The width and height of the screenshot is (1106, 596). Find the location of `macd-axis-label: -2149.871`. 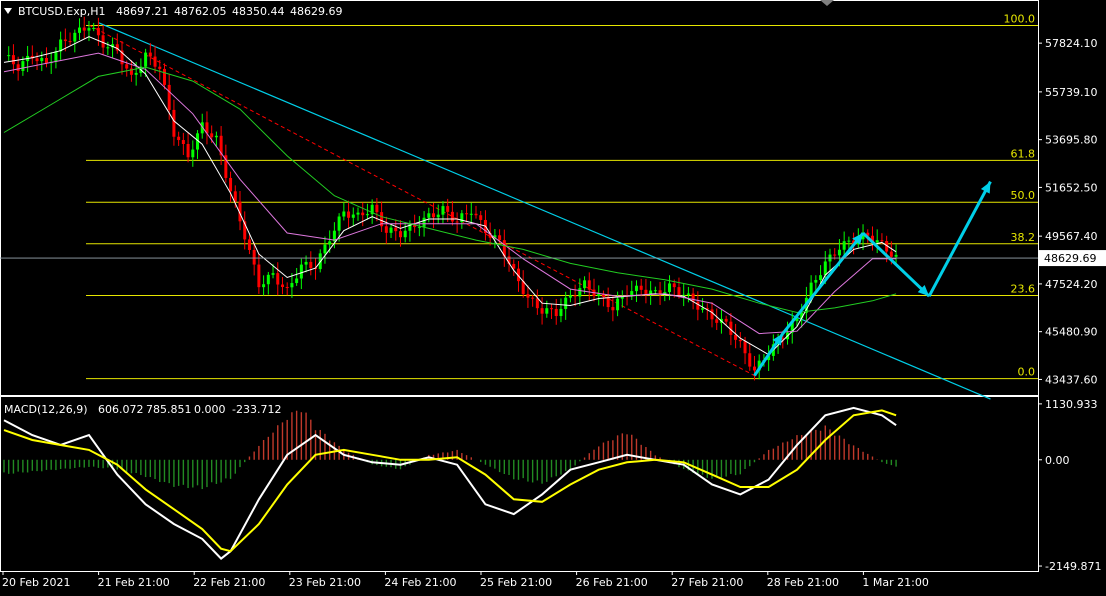

macd-axis-label: -2149.871 is located at coordinates (1073, 566).